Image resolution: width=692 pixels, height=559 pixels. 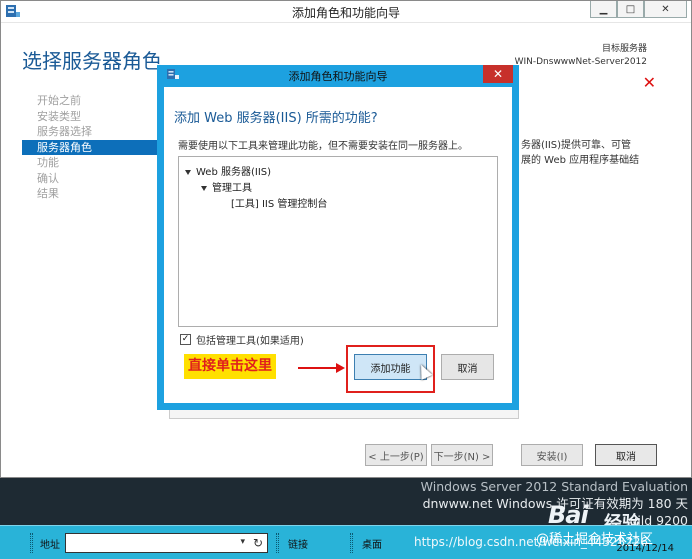 I want to click on nav-item-before-you-begin: 开始之前, so click(x=92, y=101).